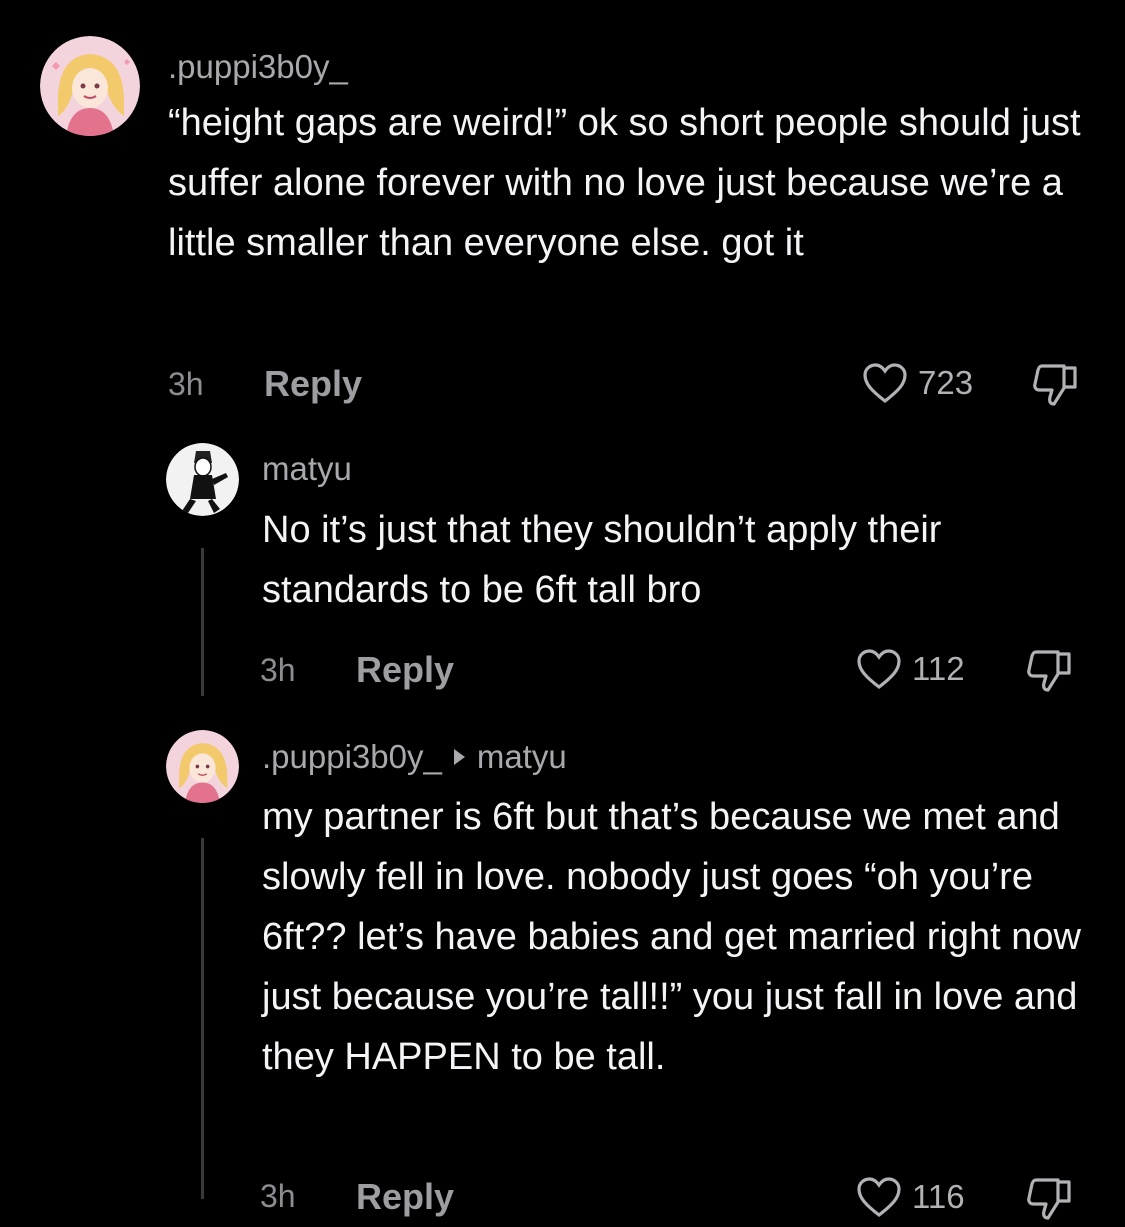 Image resolution: width=1125 pixels, height=1227 pixels. I want to click on username-line: .puppi3b0y_ matyu, so click(414, 757).